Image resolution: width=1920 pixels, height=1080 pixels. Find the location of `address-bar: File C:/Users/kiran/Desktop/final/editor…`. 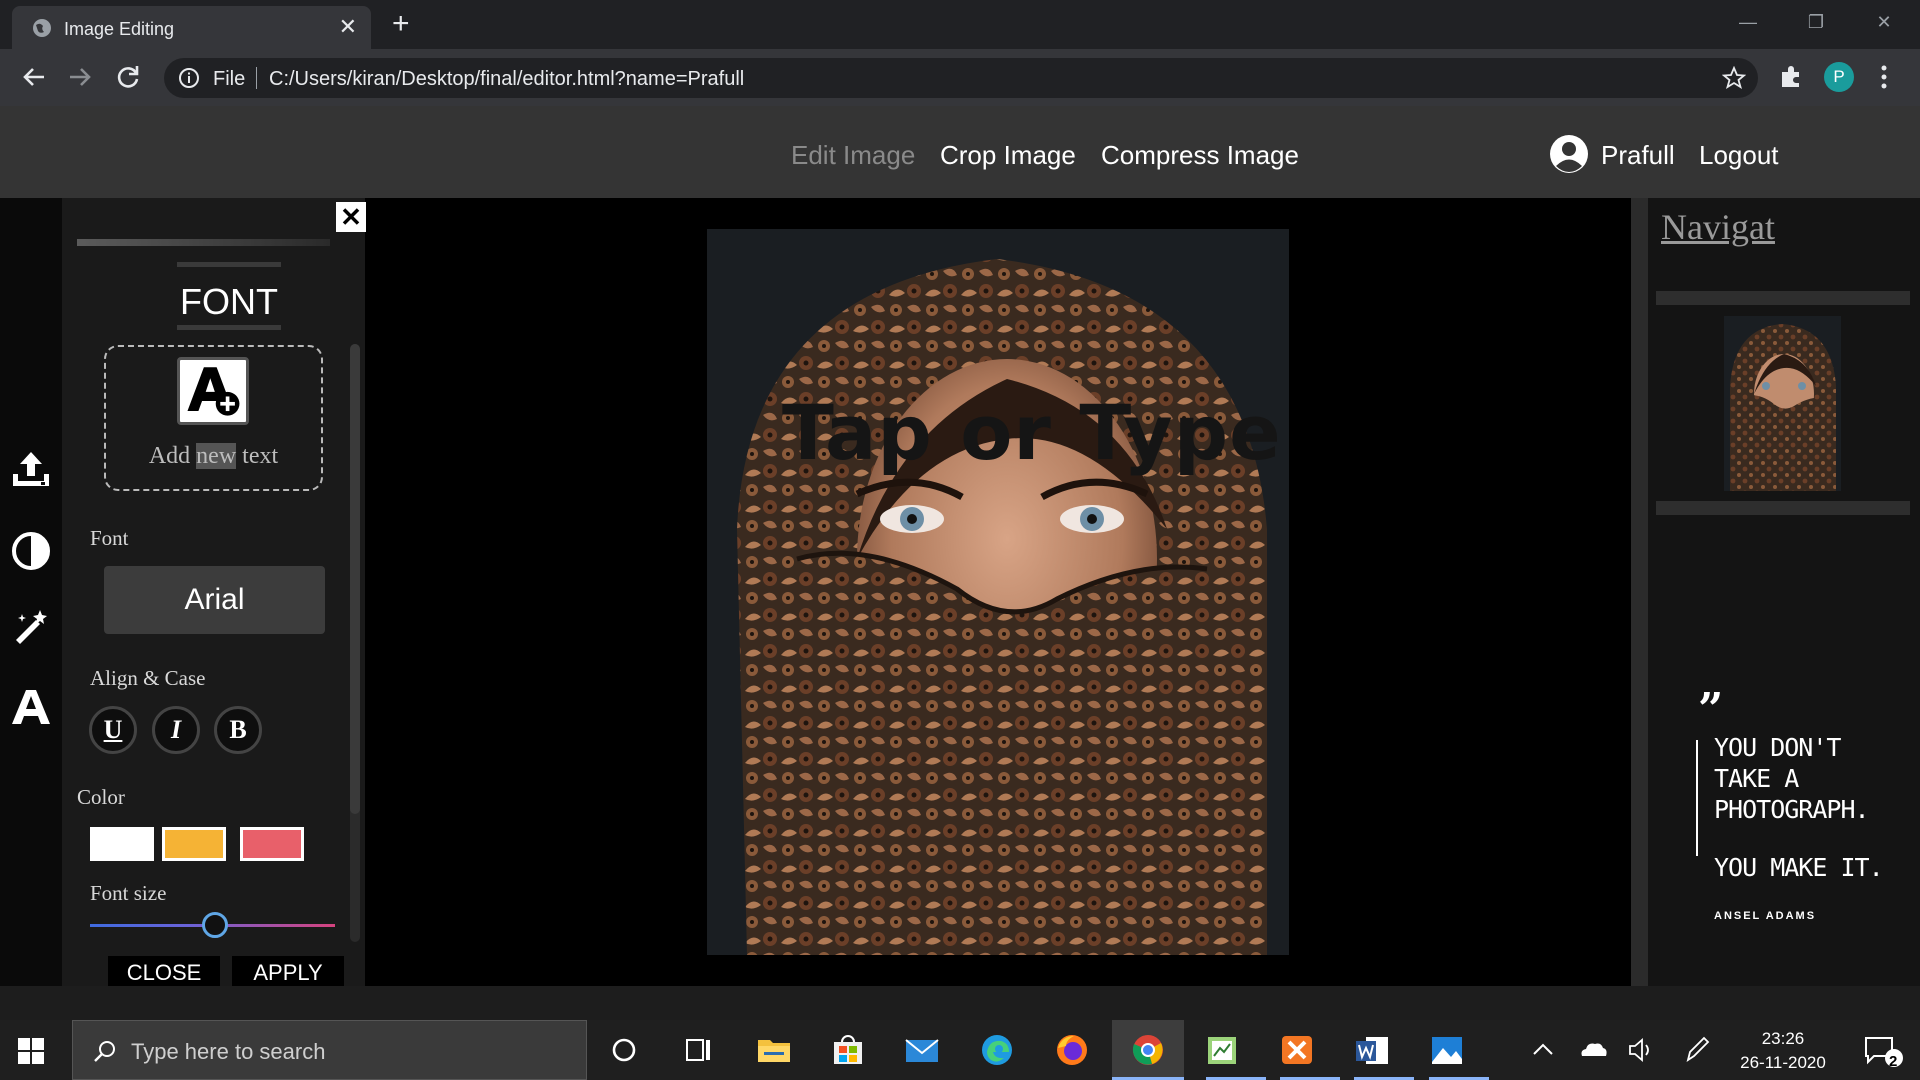

address-bar: File C:/Users/kiran/Desktop/final/editor… is located at coordinates (961, 78).